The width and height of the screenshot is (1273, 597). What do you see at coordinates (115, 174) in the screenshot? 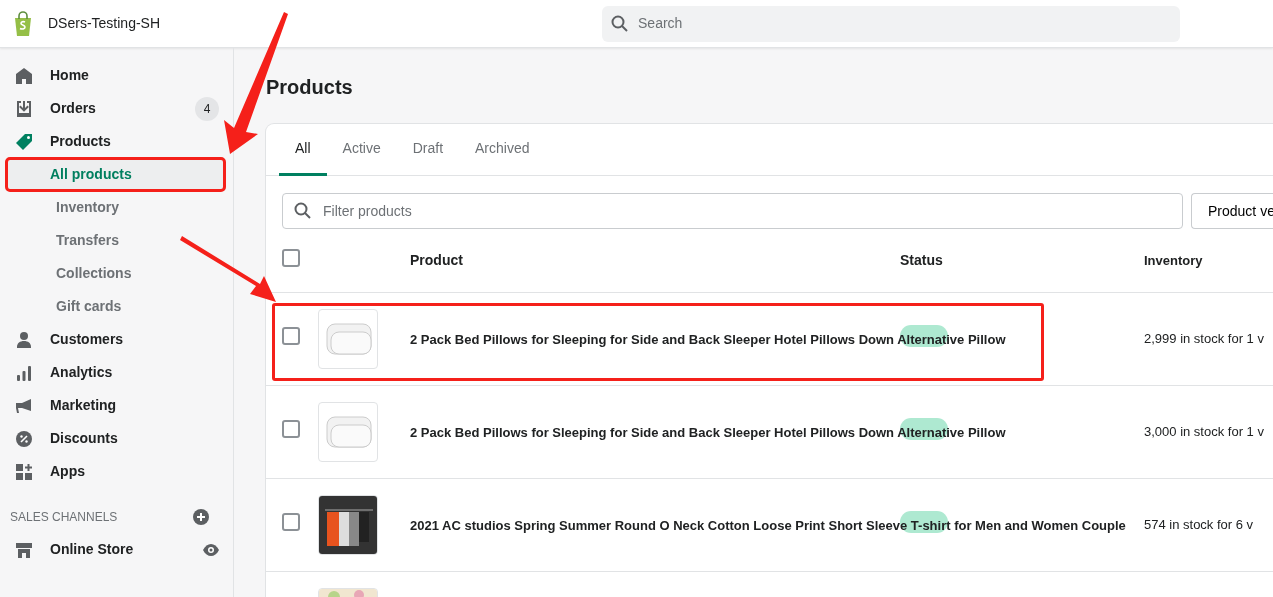
I see `nav-subitem: All products` at bounding box center [115, 174].